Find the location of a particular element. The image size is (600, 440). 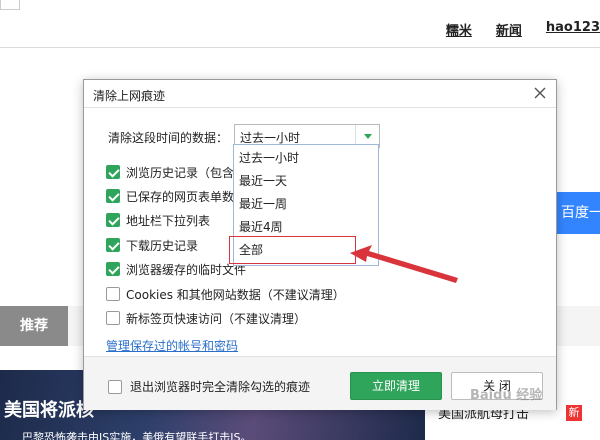

checkbox-download-history is located at coordinates (113, 245).